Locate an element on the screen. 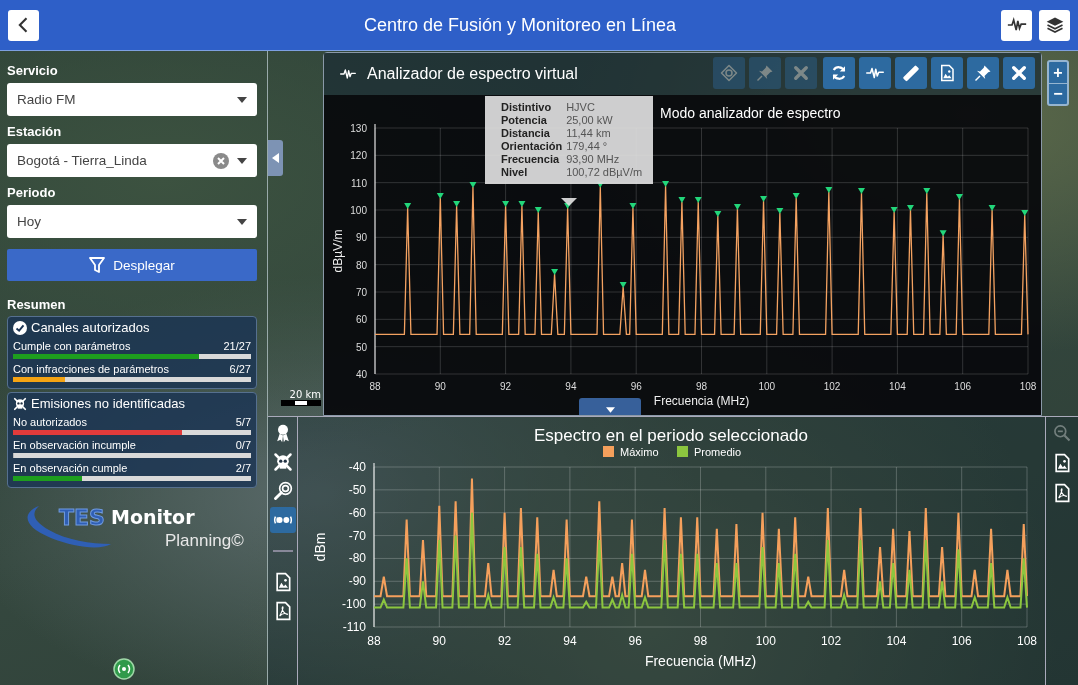 The image size is (1078, 685). check-circle-icon is located at coordinates (20, 327).